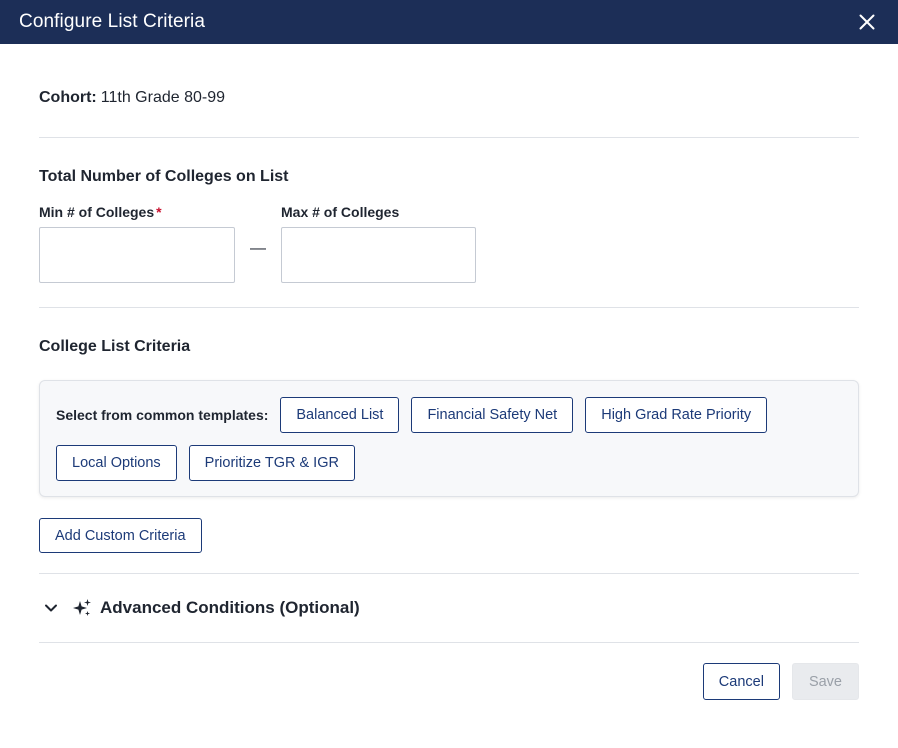 This screenshot has width=898, height=748. I want to click on close-icon, so click(867, 22).